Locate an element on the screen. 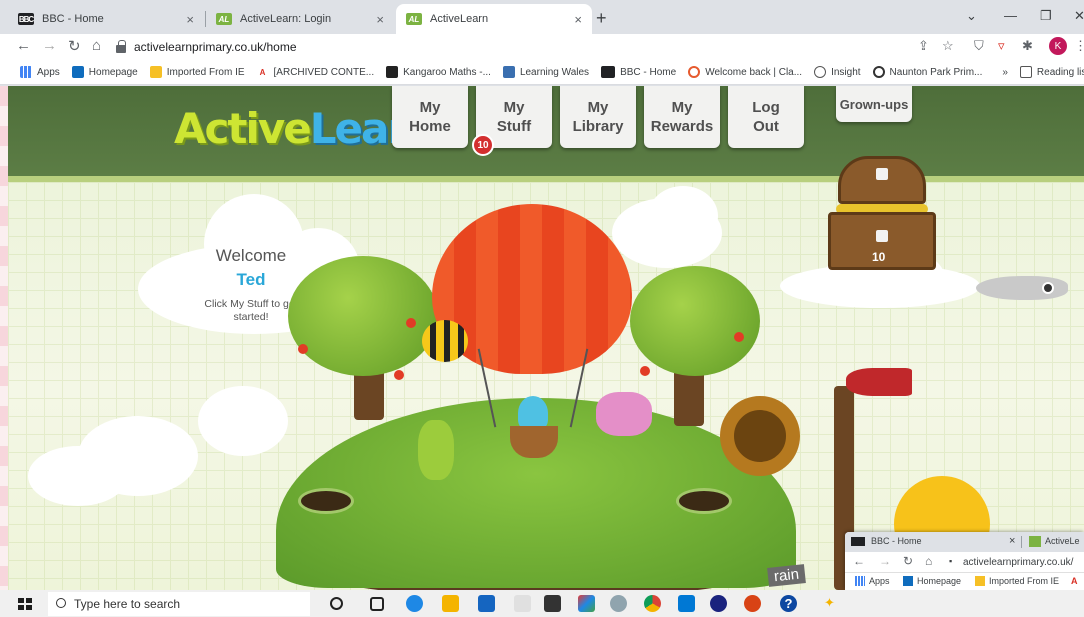  mini-toolbar: ← → ↻ ⌂ ▪ activelearnprimary.co.uk/ is located at coordinates (964, 562).